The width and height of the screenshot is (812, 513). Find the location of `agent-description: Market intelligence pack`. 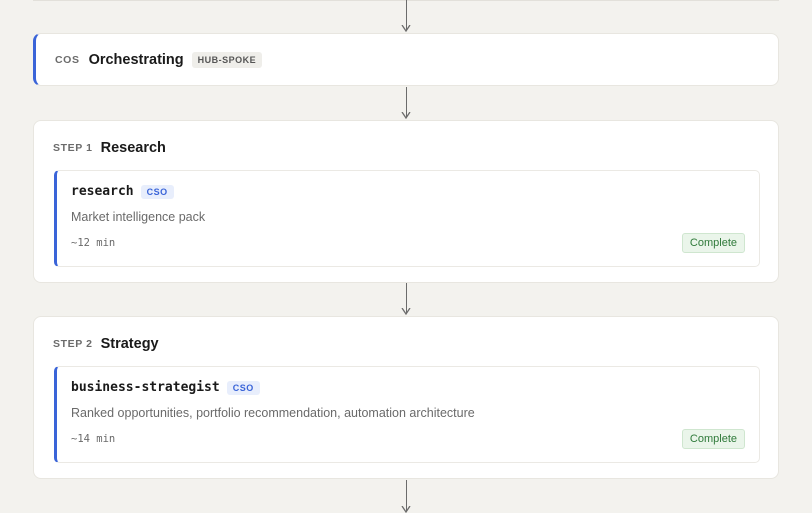

agent-description: Market intelligence pack is located at coordinates (138, 217).